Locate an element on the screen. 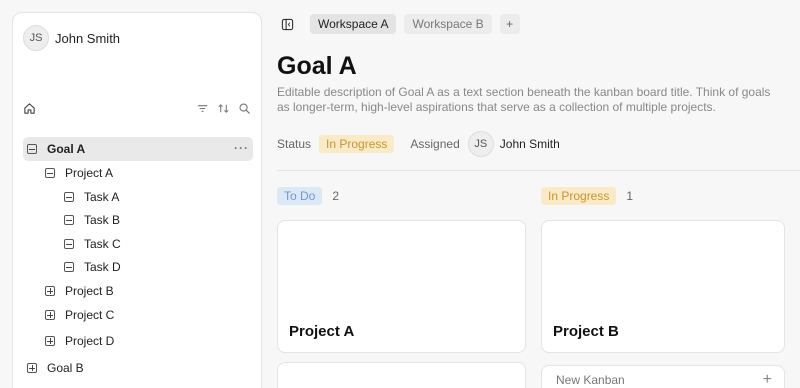 The width and height of the screenshot is (800, 388). tree-item-project-a: Project A is located at coordinates (138, 173).